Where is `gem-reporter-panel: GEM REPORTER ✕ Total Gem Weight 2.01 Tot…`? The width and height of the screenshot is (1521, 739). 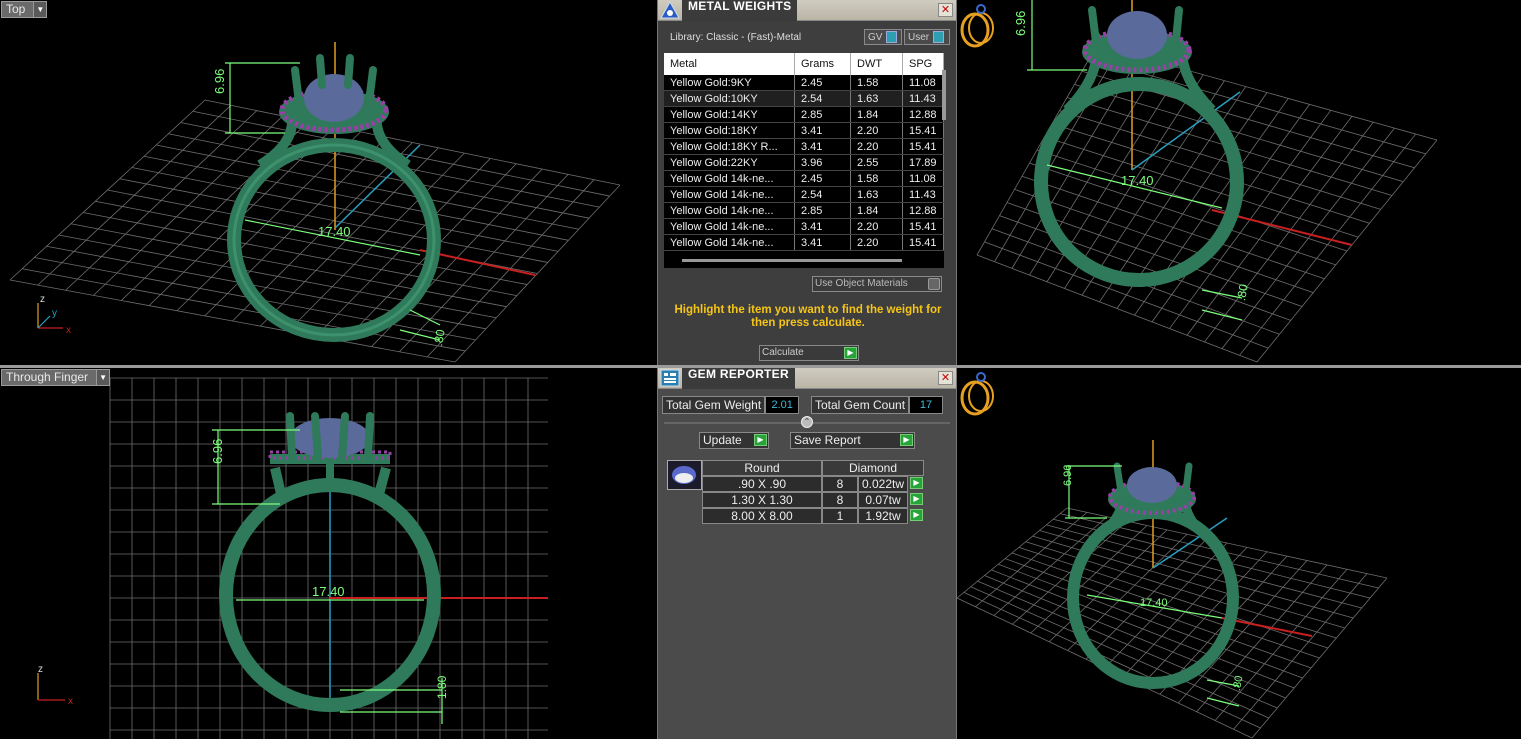
gem-reporter-panel: GEM REPORTER ✕ Total Gem Weight 2.01 Tot… is located at coordinates (807, 553).